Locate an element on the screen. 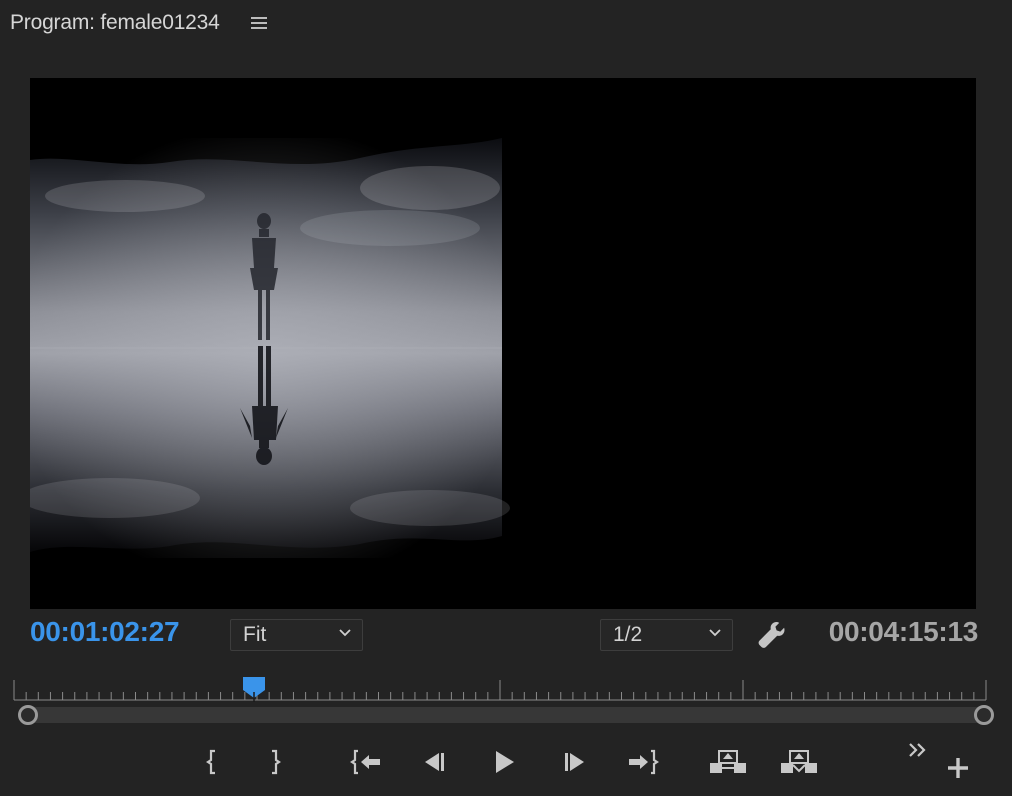 The width and height of the screenshot is (1012, 796). lift-button is located at coordinates (728, 762).